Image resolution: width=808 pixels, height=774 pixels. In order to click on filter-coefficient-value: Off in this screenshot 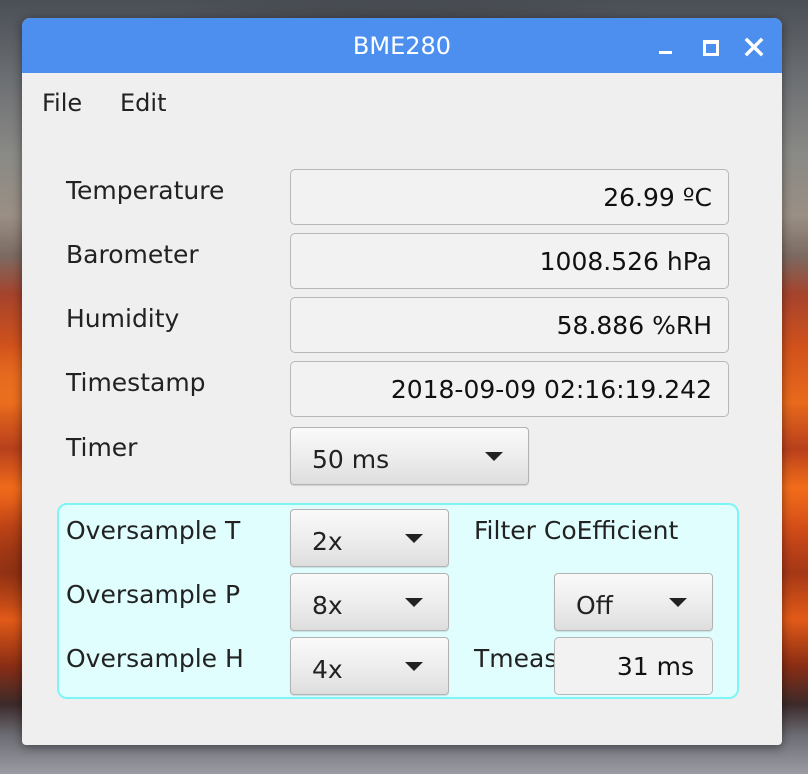, I will do `click(594, 605)`.